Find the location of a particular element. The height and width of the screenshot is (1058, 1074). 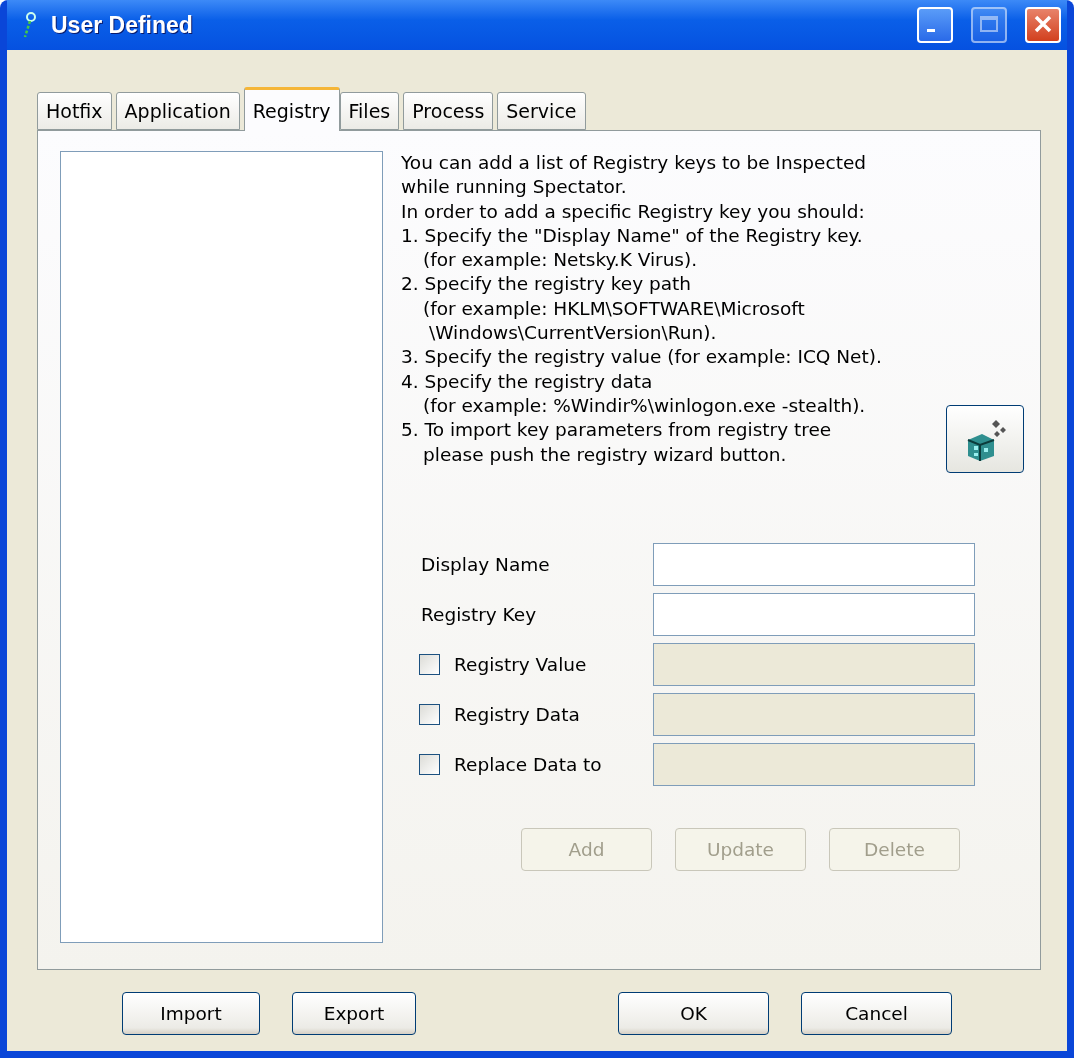

field-label: Registry Data is located at coordinates (516, 714).